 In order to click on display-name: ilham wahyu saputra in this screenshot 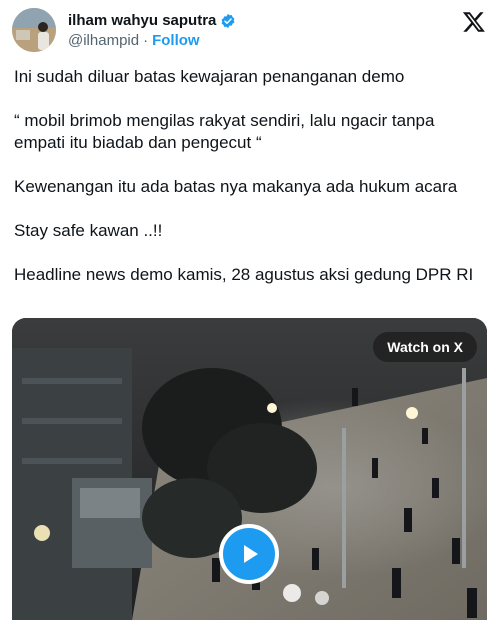, I will do `click(142, 20)`.